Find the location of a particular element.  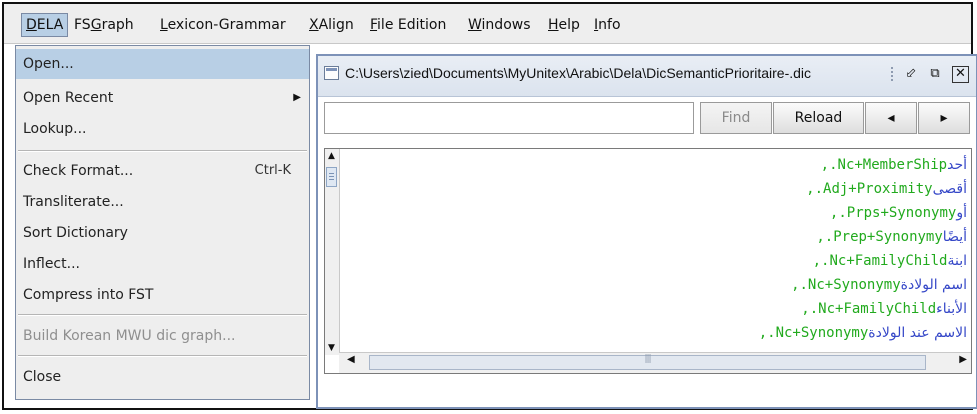

menu-mnemonic: W is located at coordinates (475, 25).